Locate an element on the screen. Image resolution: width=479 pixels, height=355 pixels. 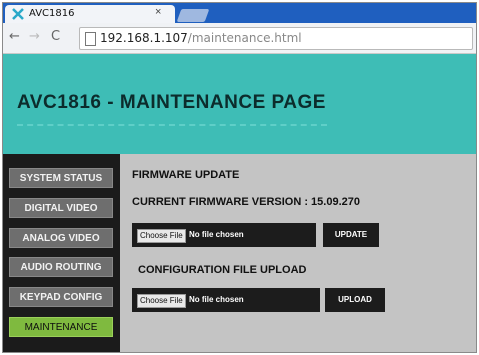
sidebar-item-system-status: SYSTEM STATUS is located at coordinates (61, 178).